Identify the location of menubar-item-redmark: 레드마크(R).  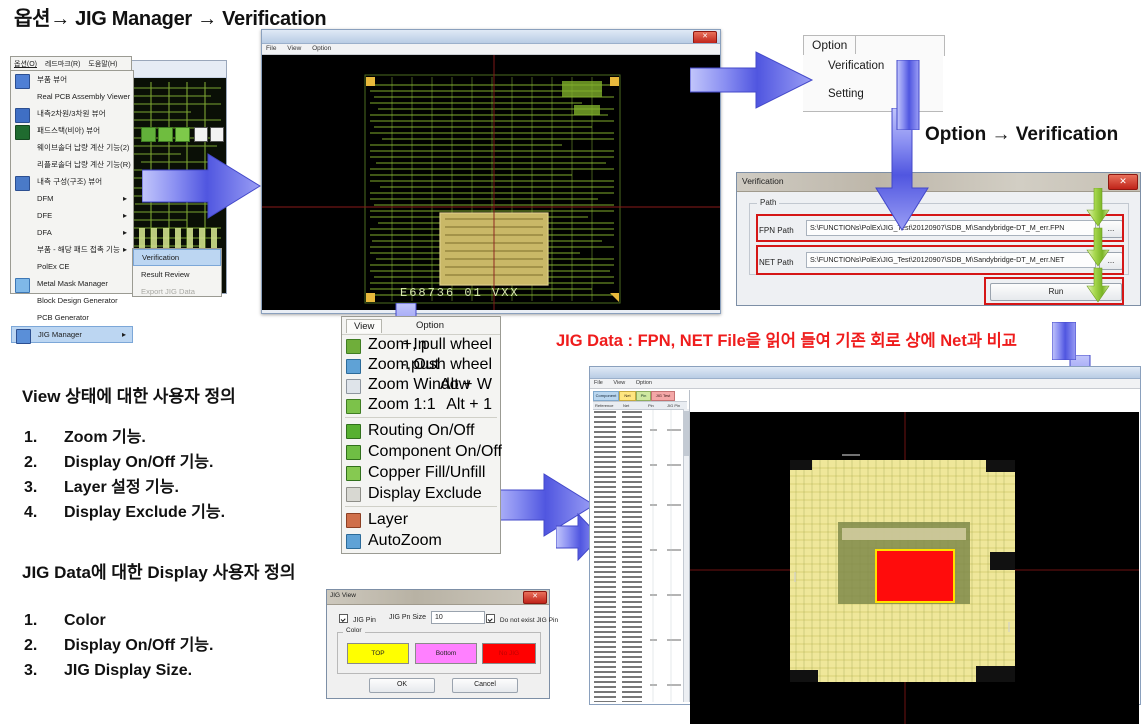
(62, 64).